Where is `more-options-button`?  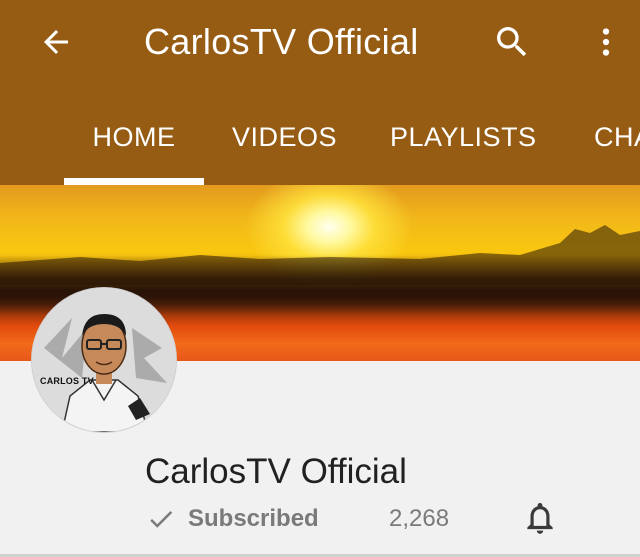
more-options-button is located at coordinates (606, 42).